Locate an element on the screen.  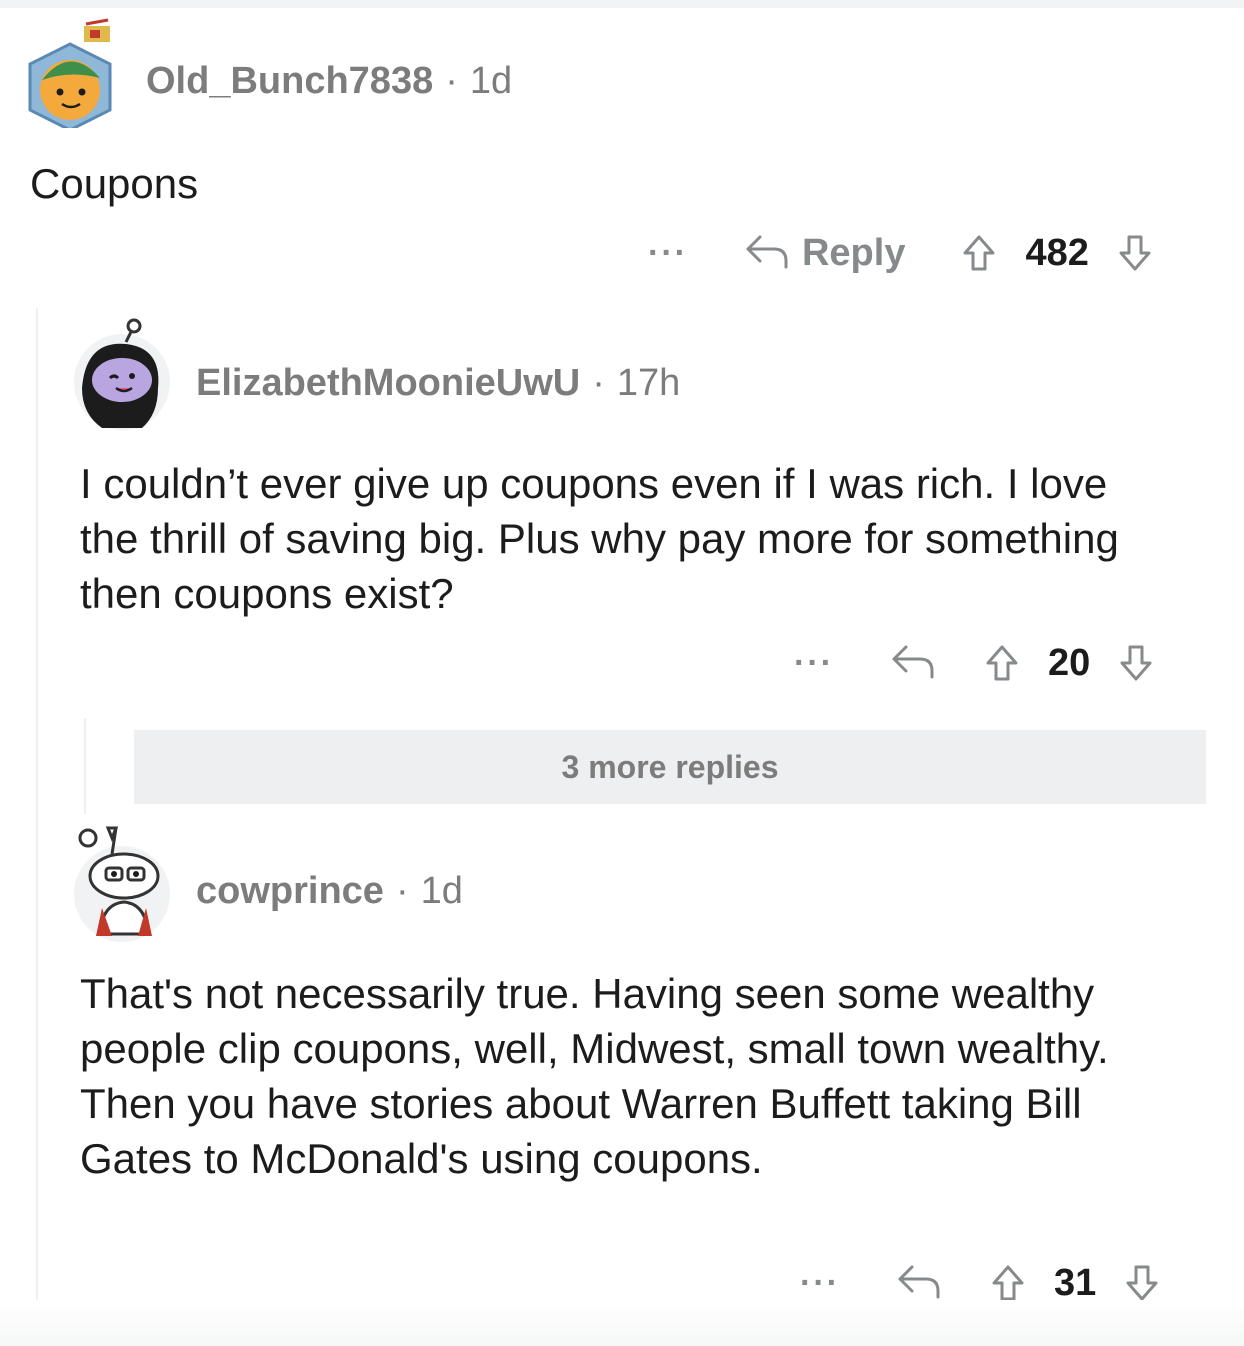
comment-1-reply-button: Reply is located at coordinates (824, 253).